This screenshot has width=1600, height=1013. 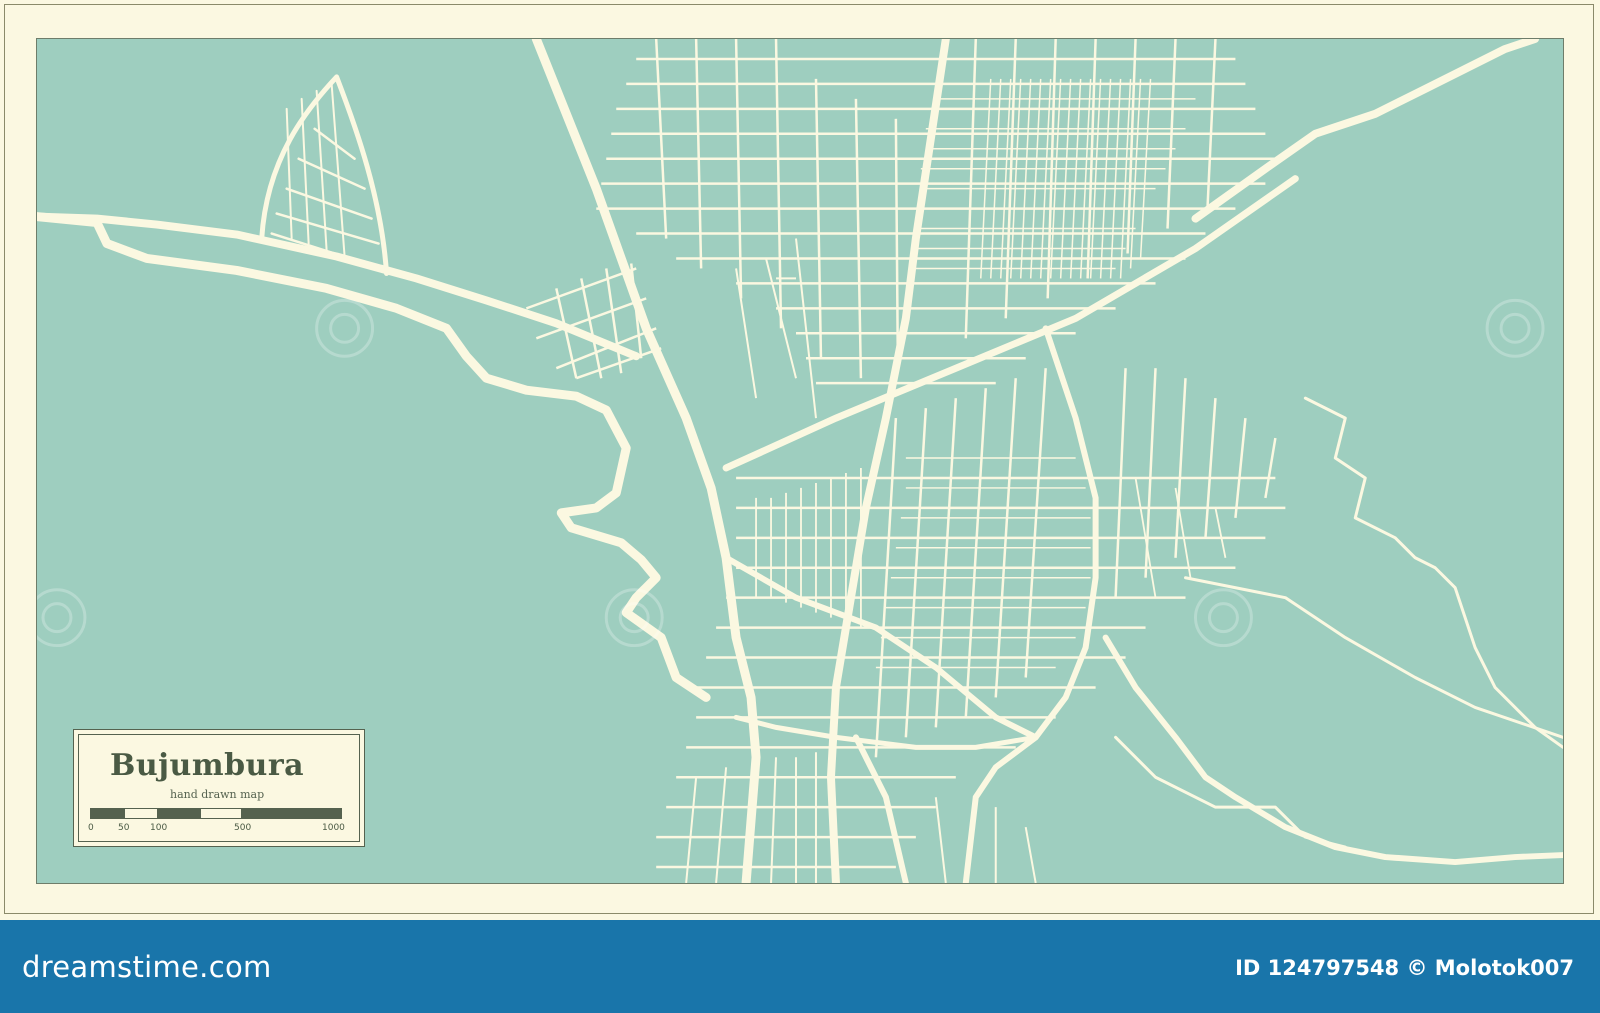 What do you see at coordinates (800, 966) in the screenshot?
I see `watermark-footer: dreamstime.com ID 124797548 © Molotok007` at bounding box center [800, 966].